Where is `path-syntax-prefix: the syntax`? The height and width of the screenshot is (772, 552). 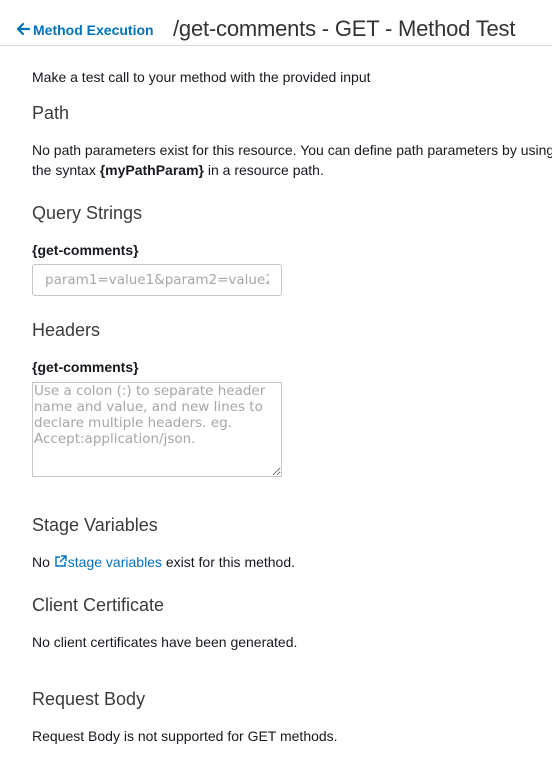 path-syntax-prefix: the syntax is located at coordinates (66, 170).